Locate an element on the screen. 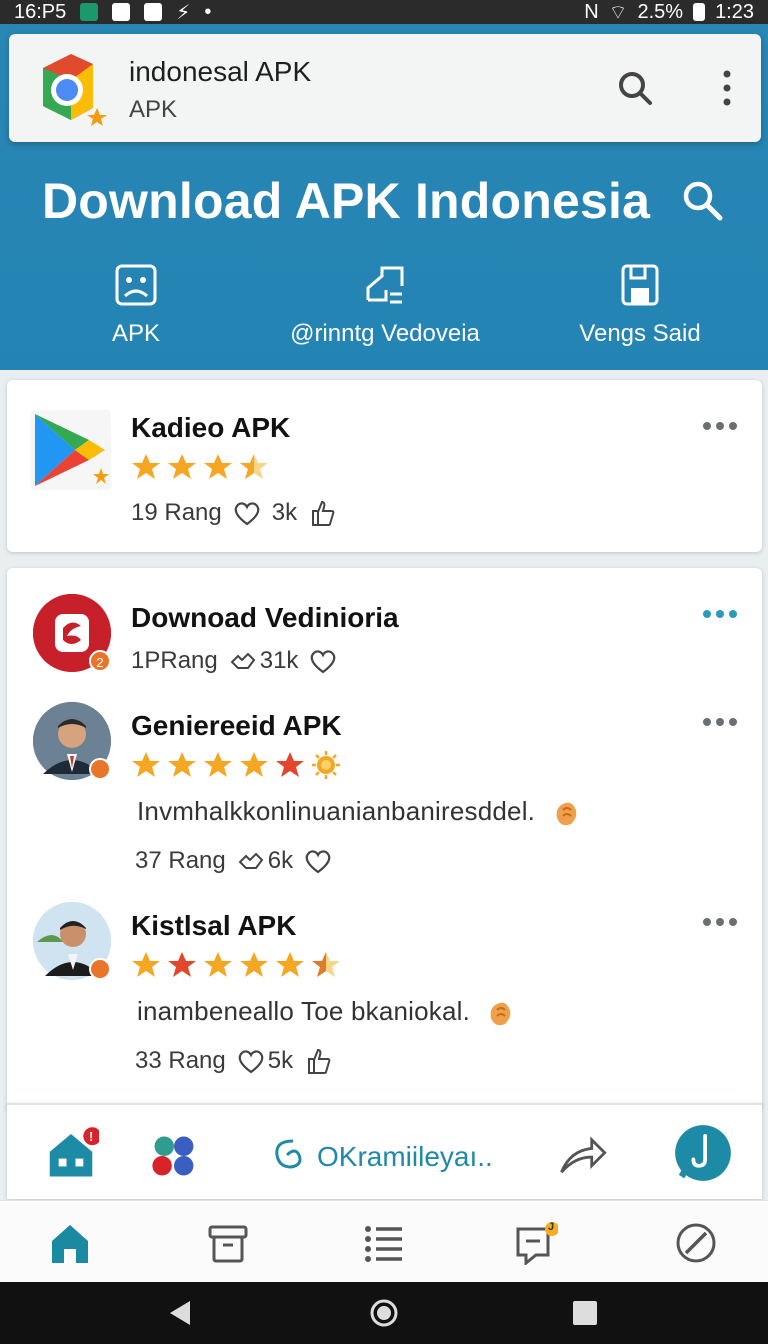  category-label: Vengs Said is located at coordinates (640, 333).